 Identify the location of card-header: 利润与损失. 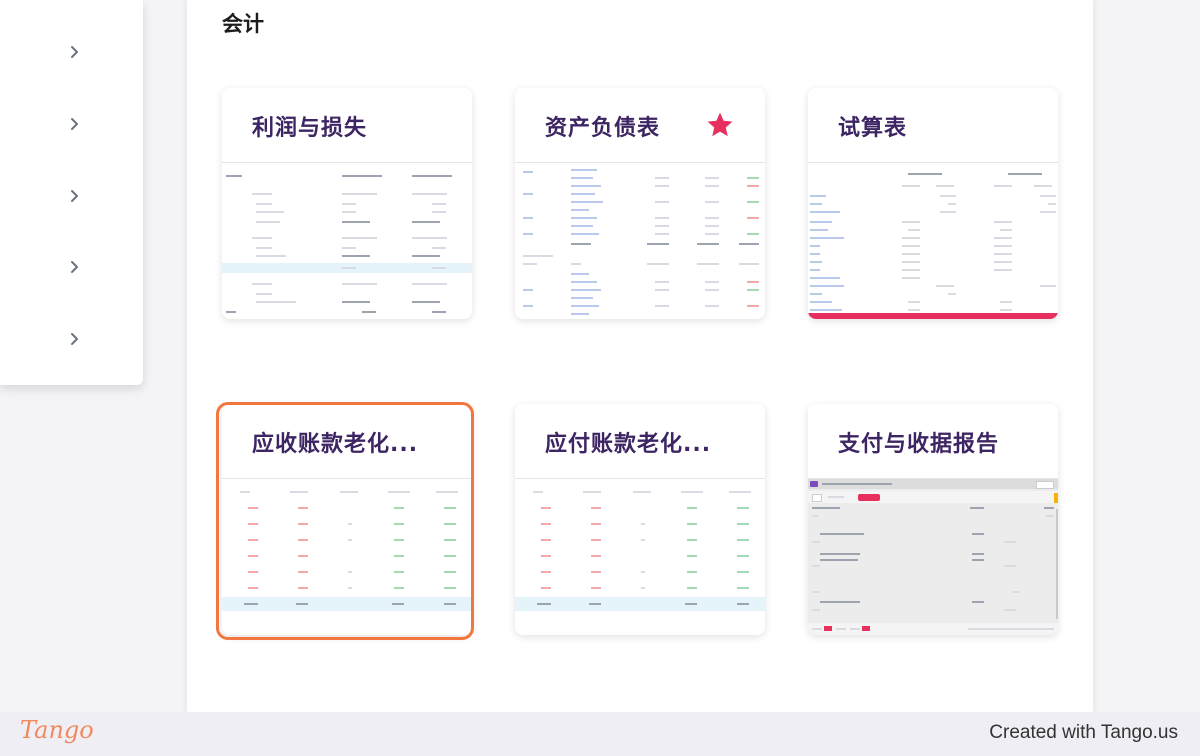
(347, 125).